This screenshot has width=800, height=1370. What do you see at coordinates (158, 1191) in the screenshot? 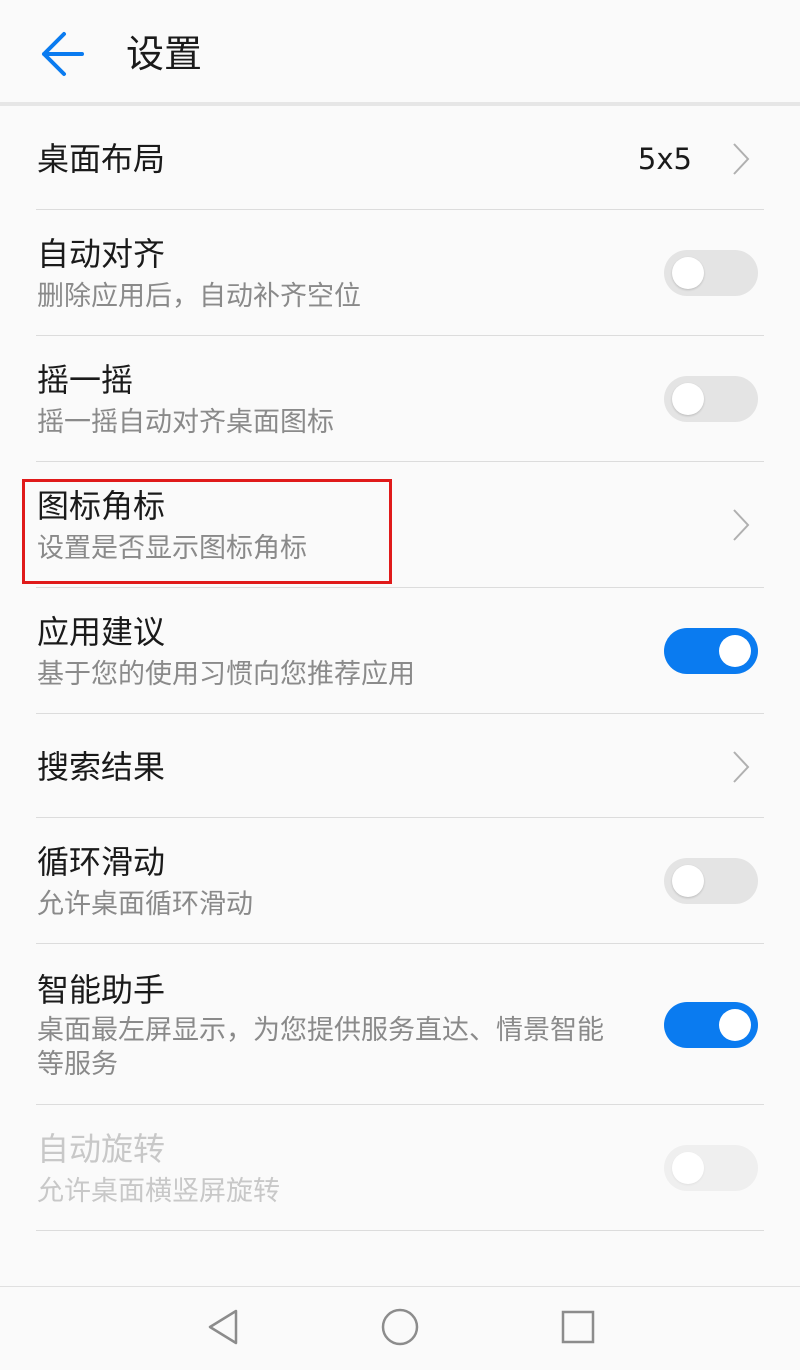
I see `setting-subtitle: 允许桌面横竖屏旋转` at bounding box center [158, 1191].